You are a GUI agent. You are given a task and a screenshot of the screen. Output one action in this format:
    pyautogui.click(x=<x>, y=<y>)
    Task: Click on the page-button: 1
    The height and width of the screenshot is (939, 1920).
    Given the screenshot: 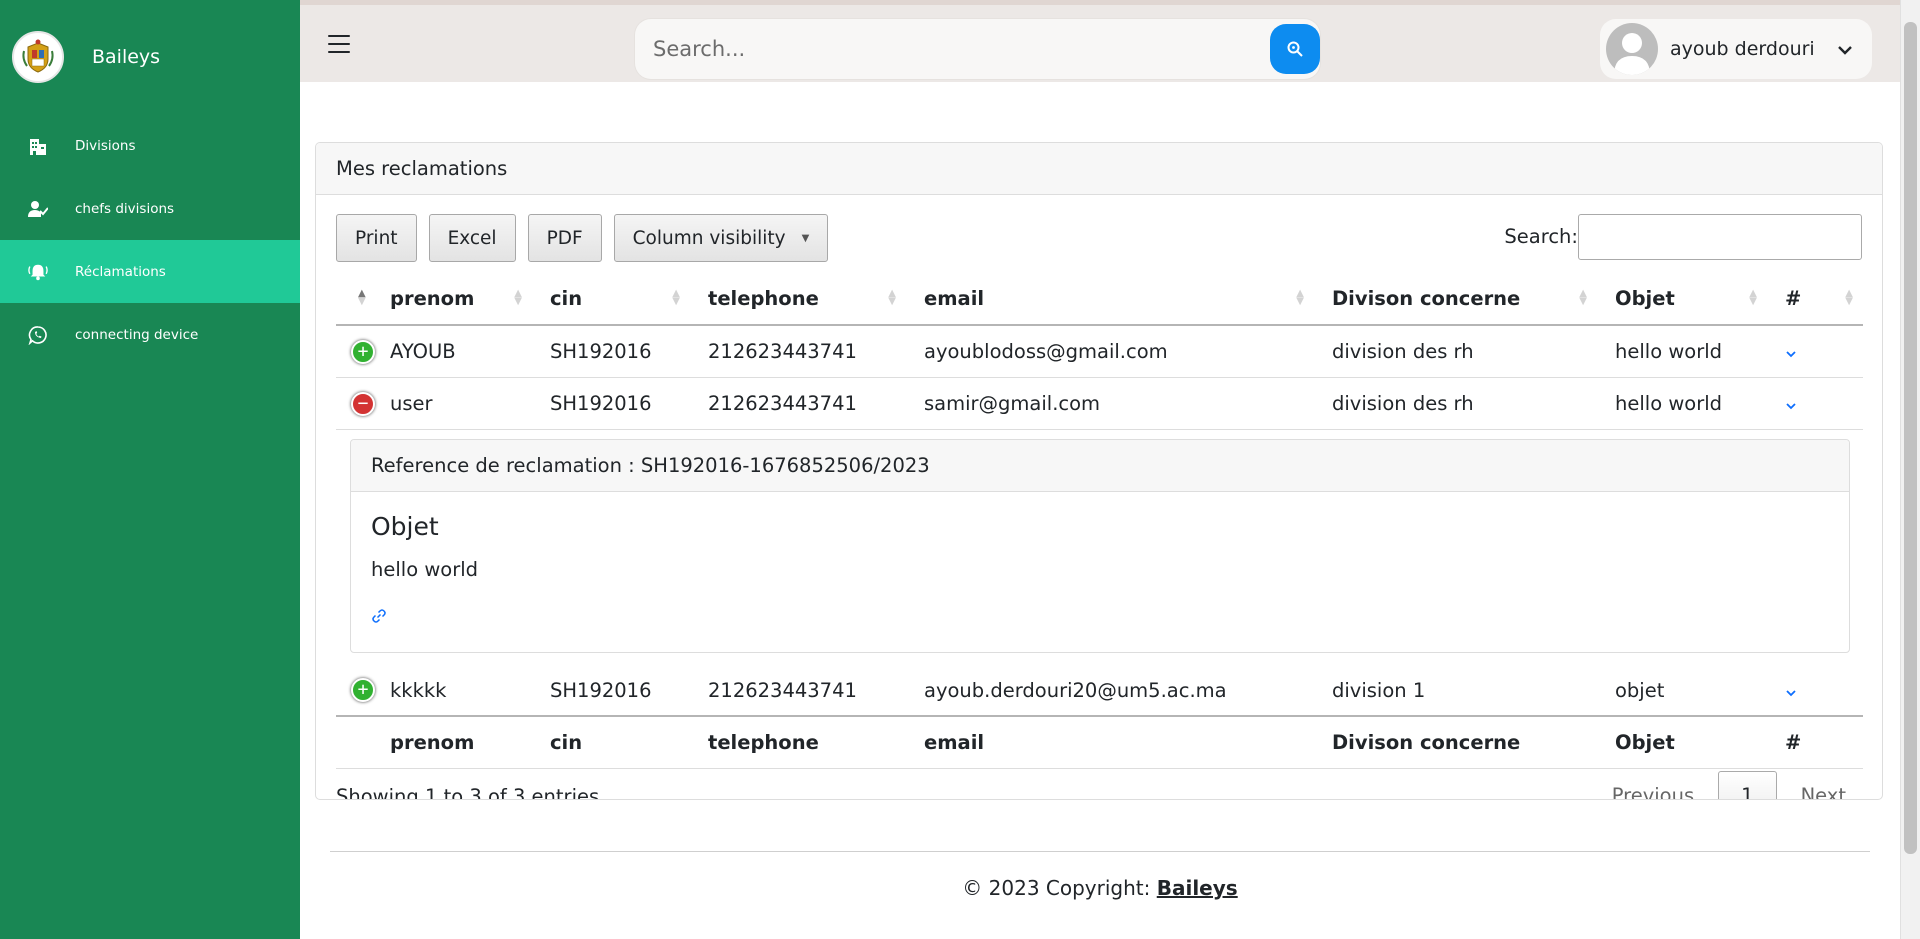 What is the action you would take?
    pyautogui.click(x=1747, y=785)
    